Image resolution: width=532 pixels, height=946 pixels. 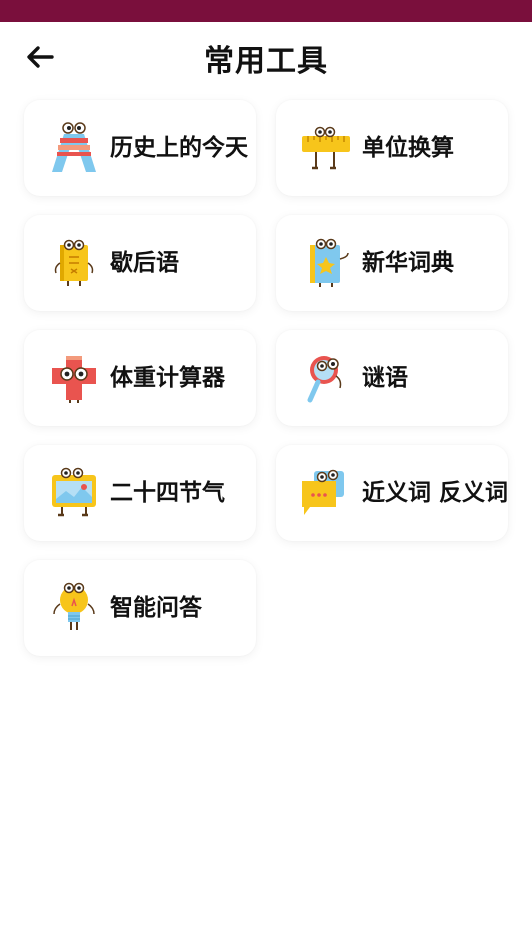 I want to click on page-title: 常用工具, so click(x=266, y=61).